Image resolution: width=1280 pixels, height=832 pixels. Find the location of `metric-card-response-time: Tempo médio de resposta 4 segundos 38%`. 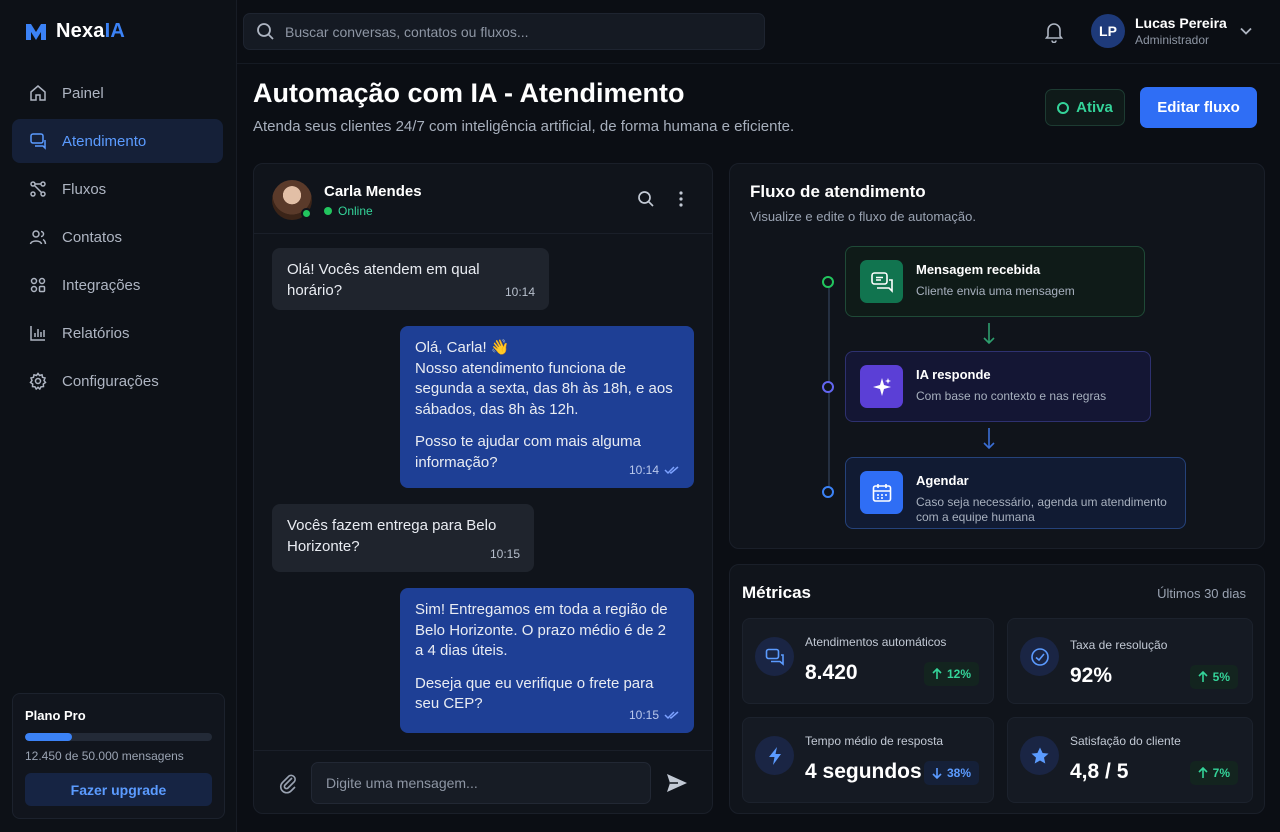

metric-card-response-time: Tempo médio de resposta 4 segundos 38% is located at coordinates (868, 760).